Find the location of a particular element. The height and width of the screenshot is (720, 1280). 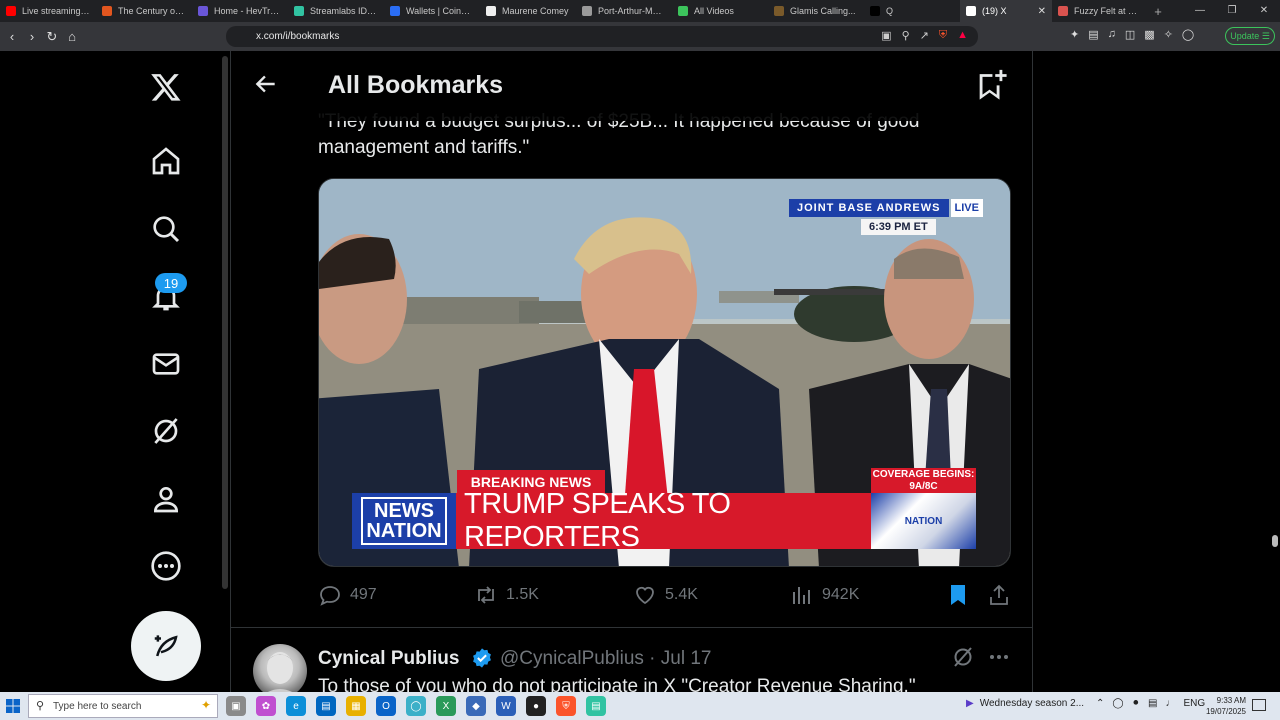

sidebar-icon: ◫ is located at coordinates (1130, 34).